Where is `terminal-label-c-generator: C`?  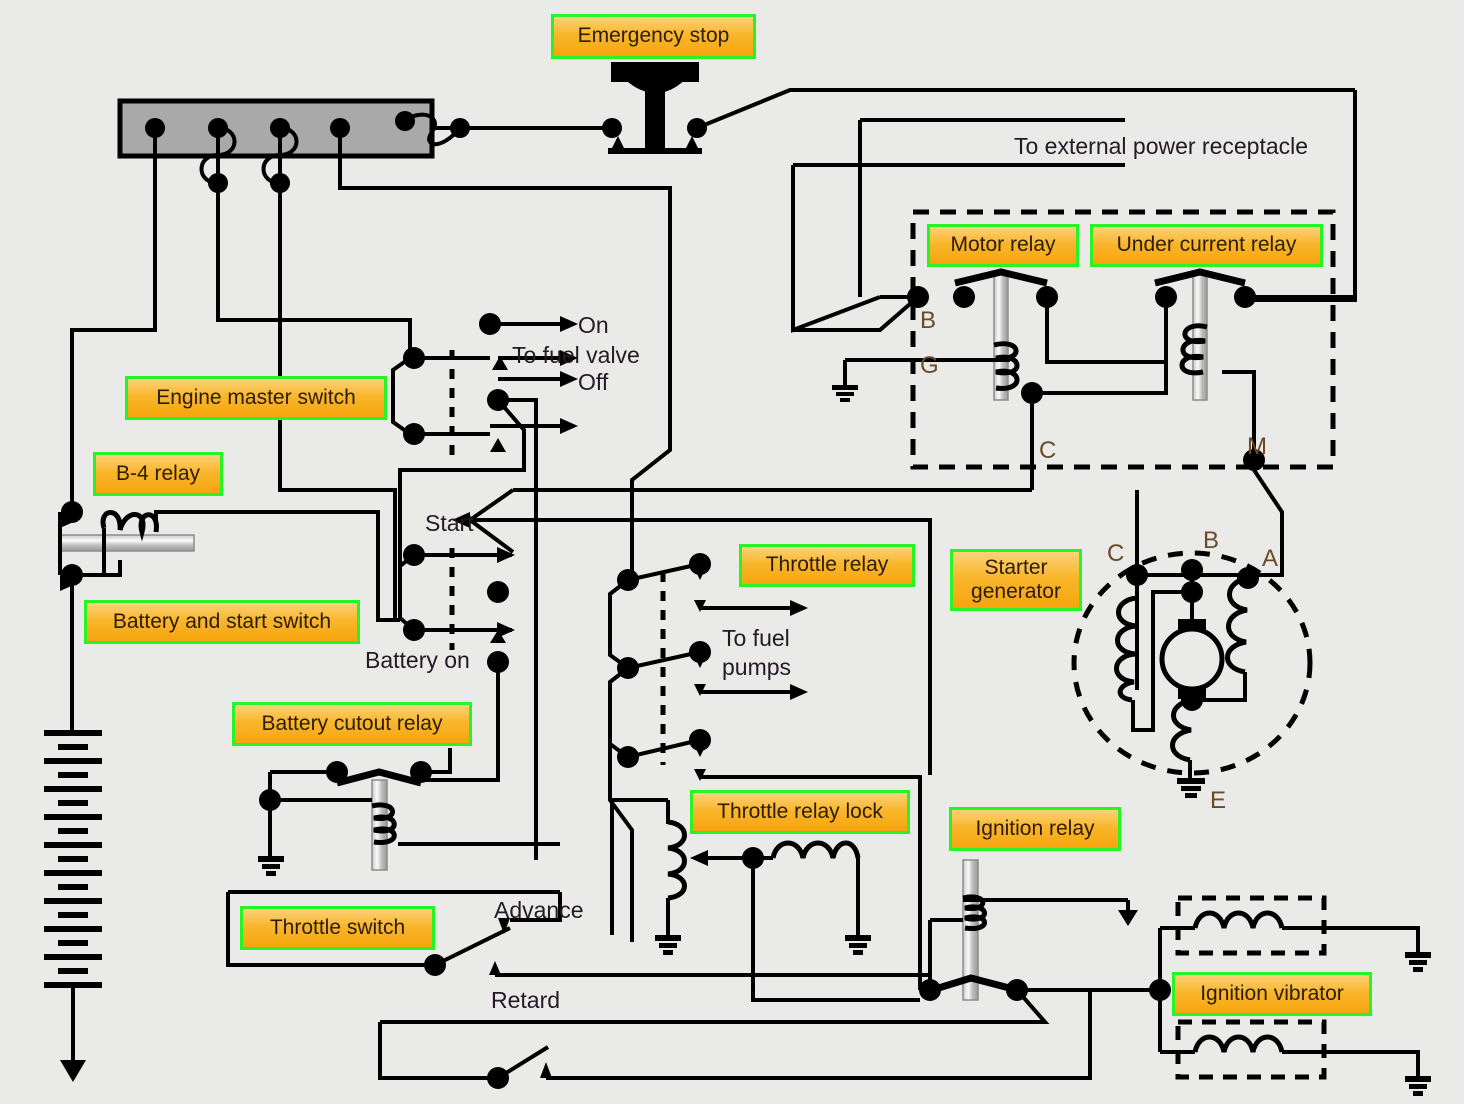
terminal-label-c-generator: C is located at coordinates (1116, 553).